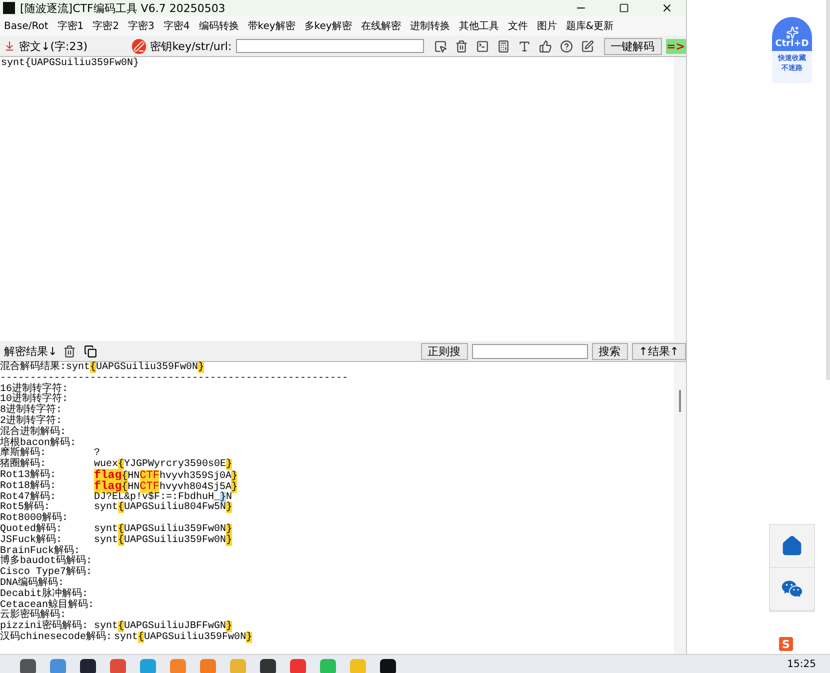  What do you see at coordinates (328, 26) in the screenshot?
I see `menu-item: 多key解密` at bounding box center [328, 26].